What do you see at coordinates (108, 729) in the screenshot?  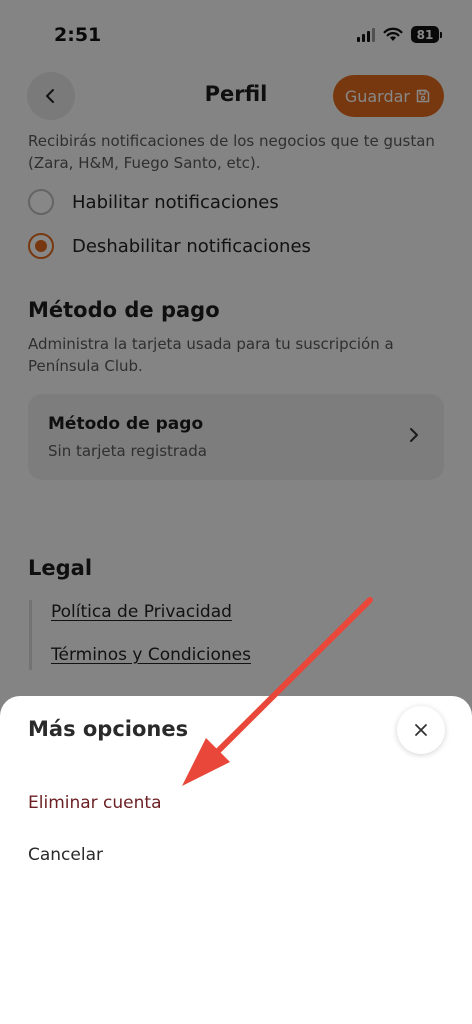 I see `sheet-title: Más opciones` at bounding box center [108, 729].